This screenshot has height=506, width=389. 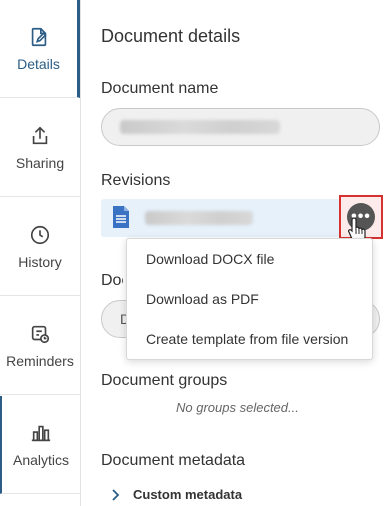 I want to click on share-upload-icon, so click(x=40, y=135).